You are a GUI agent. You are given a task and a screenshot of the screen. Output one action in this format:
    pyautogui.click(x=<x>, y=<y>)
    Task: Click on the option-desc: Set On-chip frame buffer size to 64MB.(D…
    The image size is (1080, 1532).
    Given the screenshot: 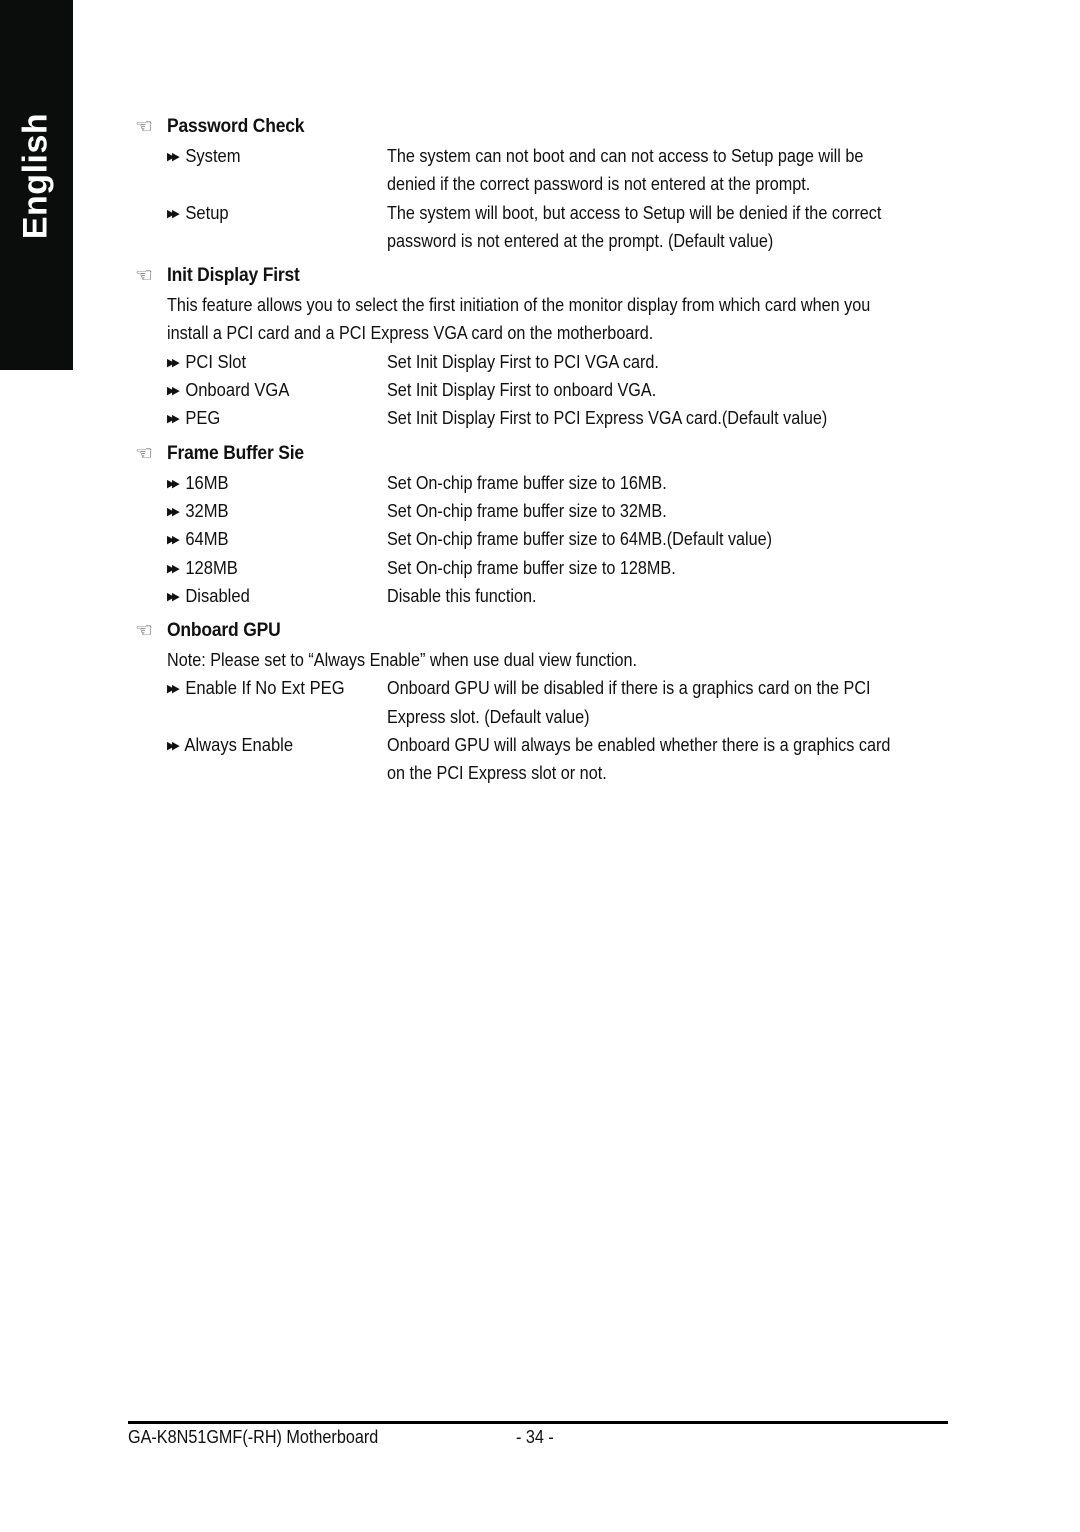 What is the action you would take?
    pyautogui.click(x=580, y=539)
    